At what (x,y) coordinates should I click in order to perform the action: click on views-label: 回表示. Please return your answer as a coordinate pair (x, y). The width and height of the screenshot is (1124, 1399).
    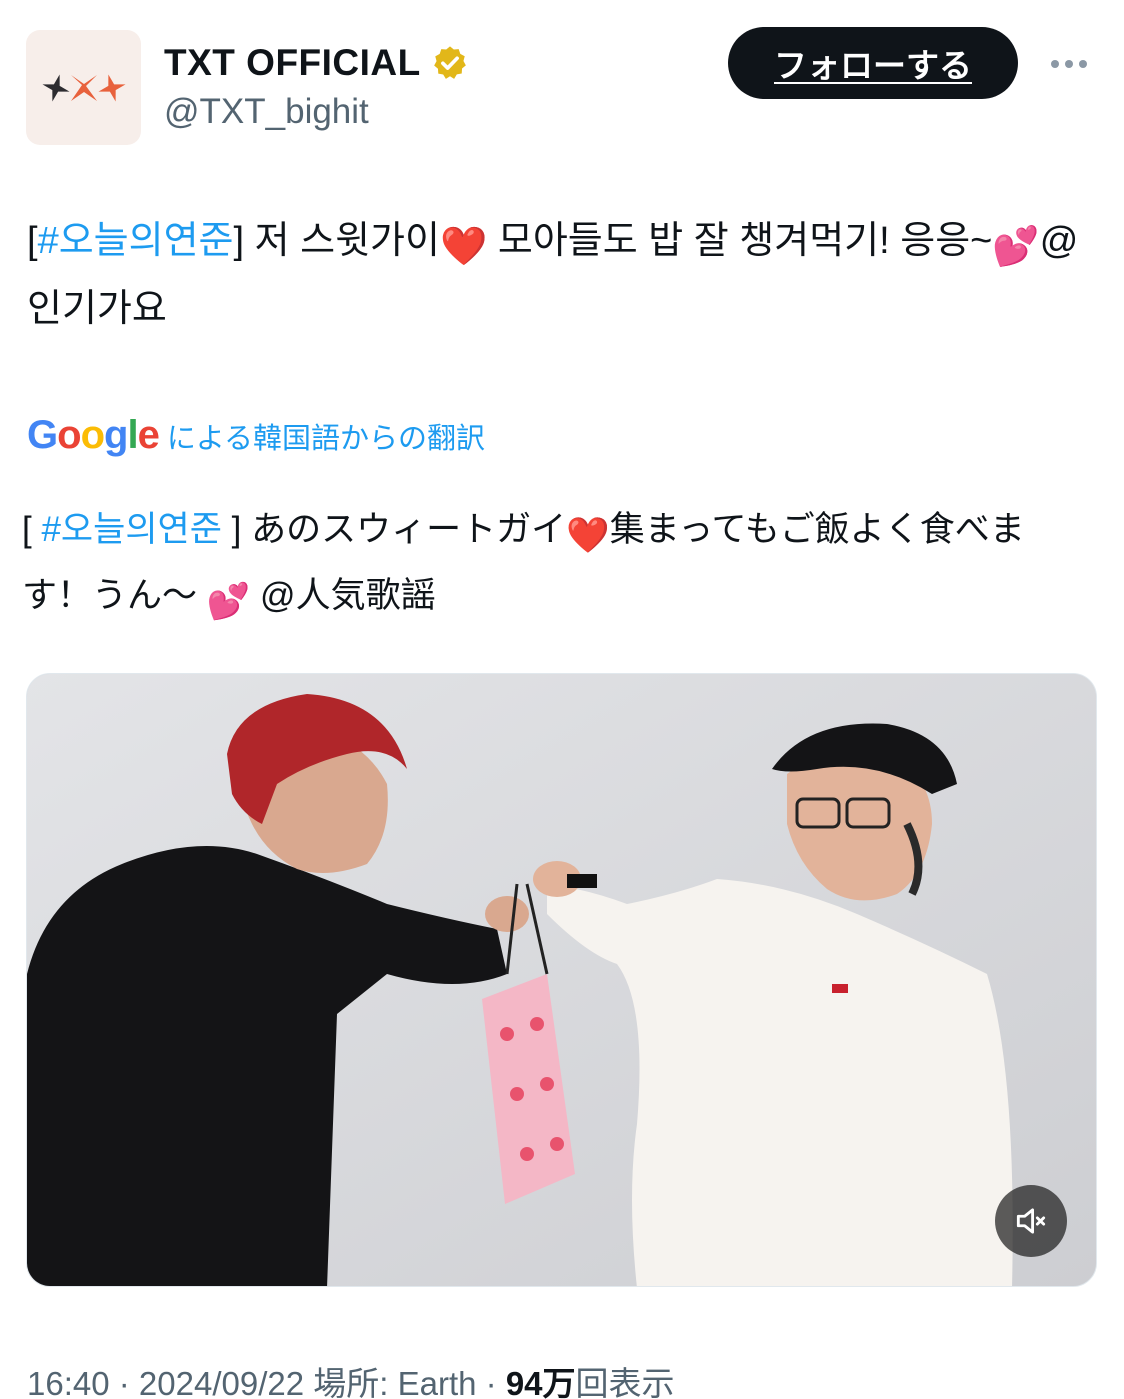
    Looking at the image, I should click on (625, 1382).